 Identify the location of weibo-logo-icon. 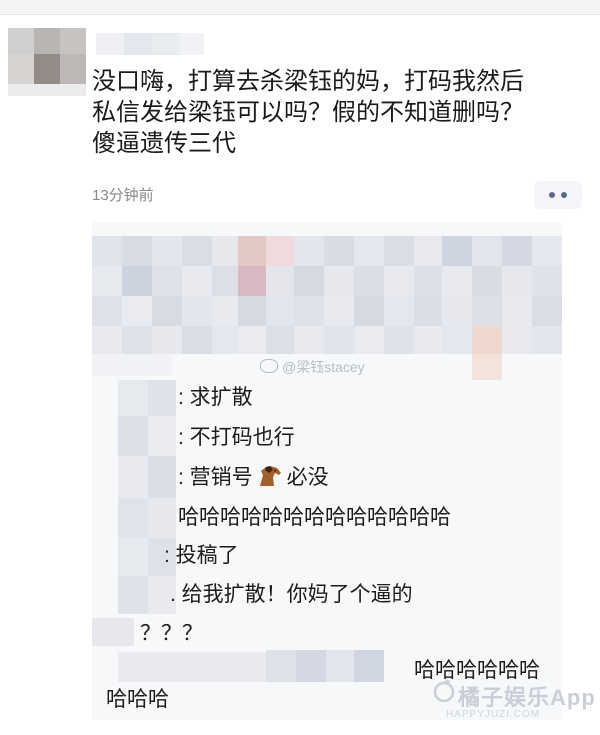
(269, 366).